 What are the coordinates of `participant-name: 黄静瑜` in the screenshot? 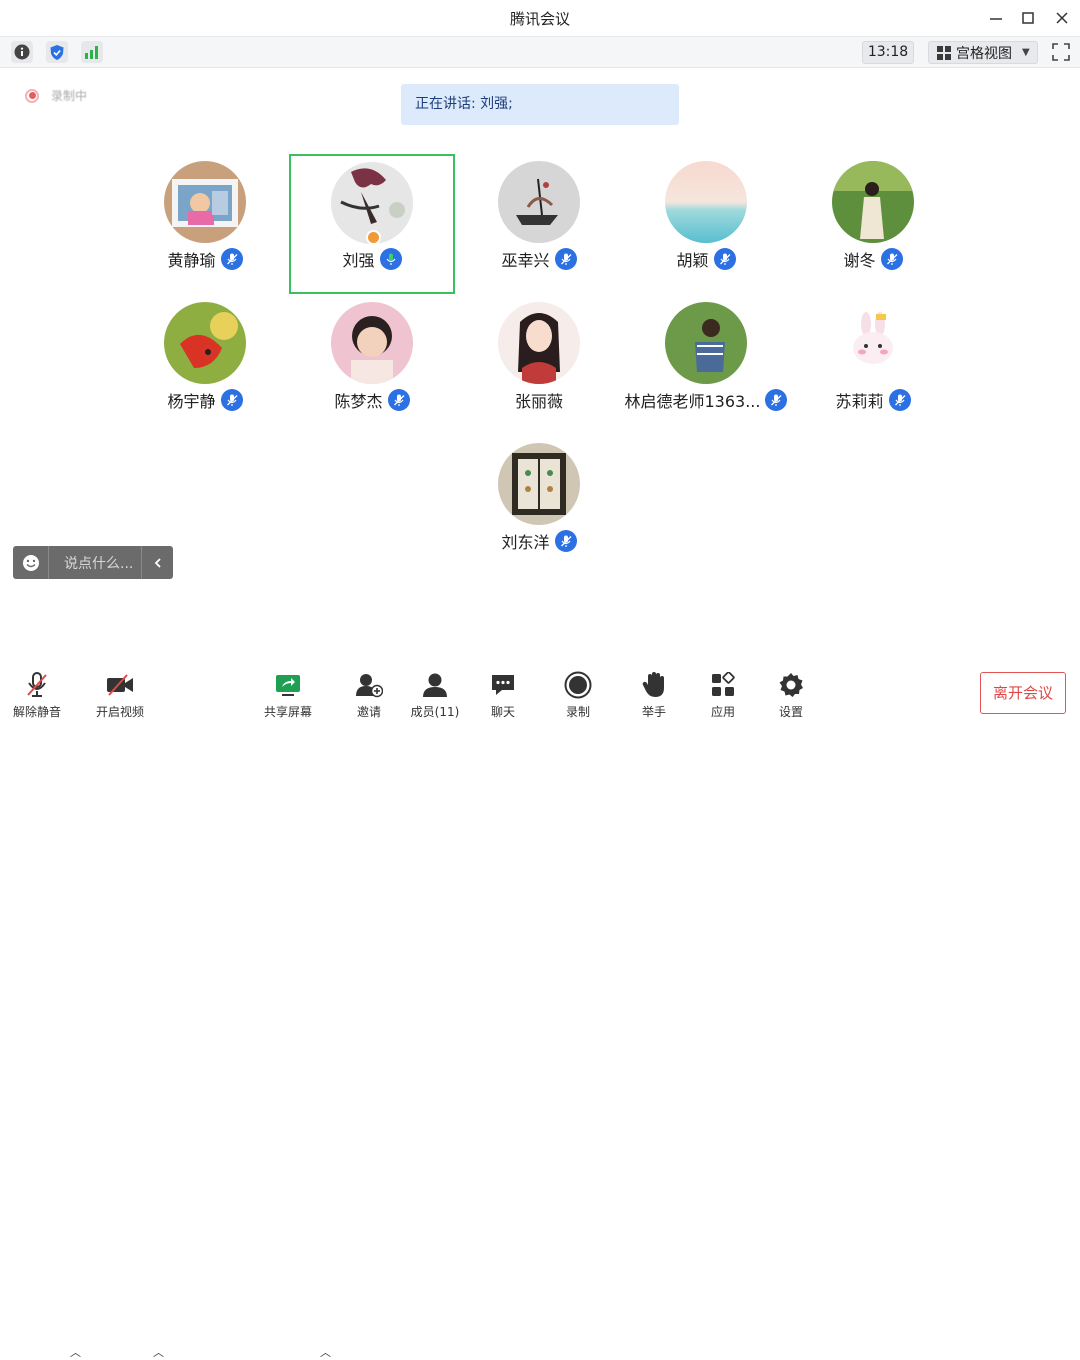 It's located at (191, 260).